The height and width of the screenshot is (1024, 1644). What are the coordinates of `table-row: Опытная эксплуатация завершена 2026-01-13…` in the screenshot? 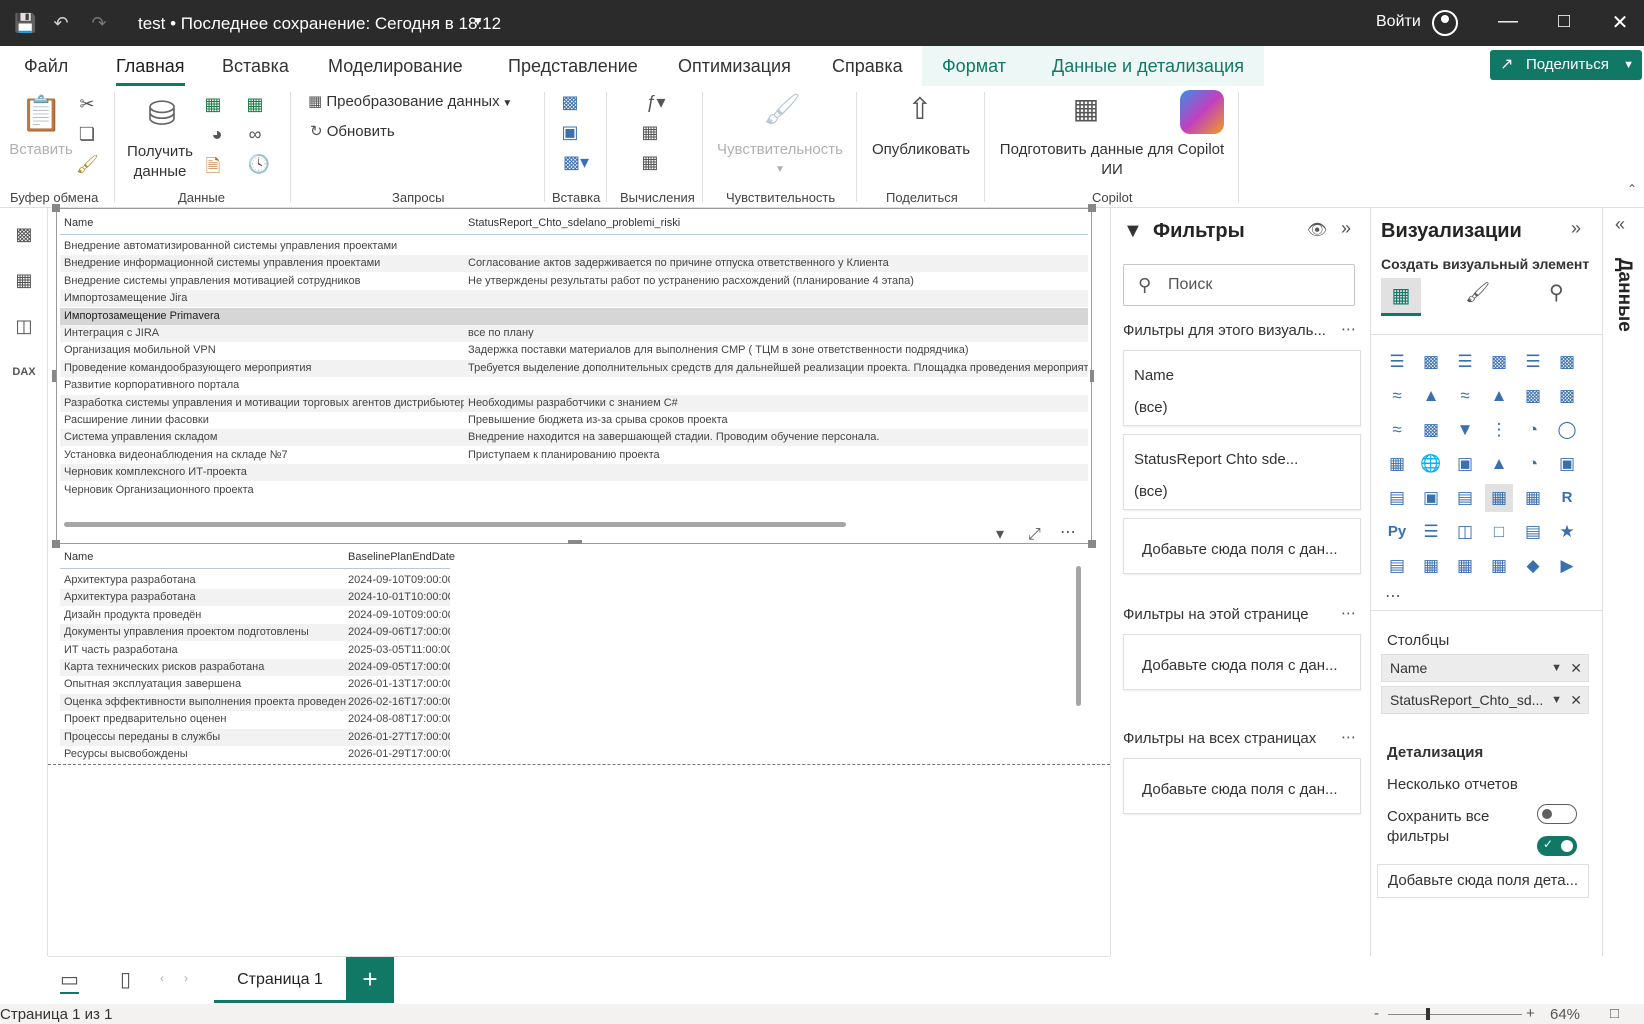 It's located at (255, 684).